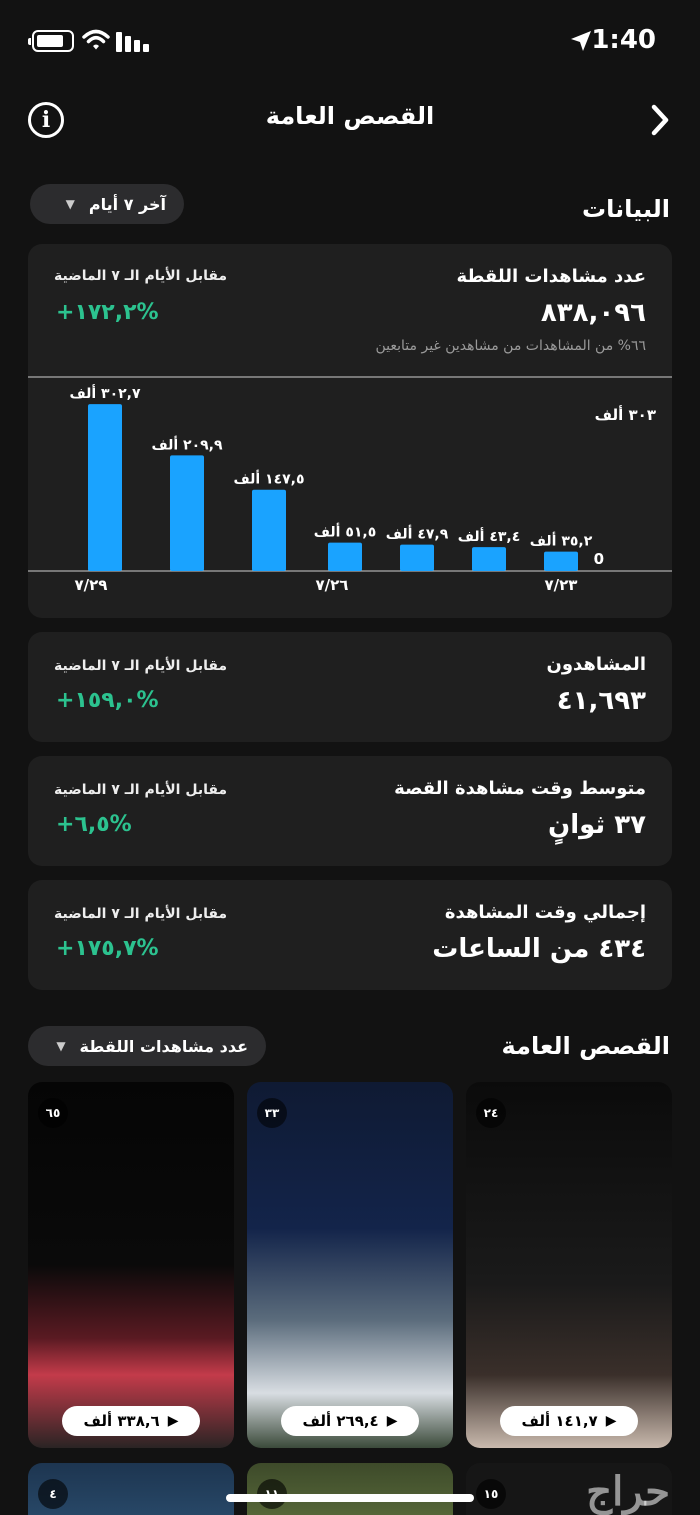  I want to click on avg-watch-time-compare-value: +٦,٥%, so click(94, 824).